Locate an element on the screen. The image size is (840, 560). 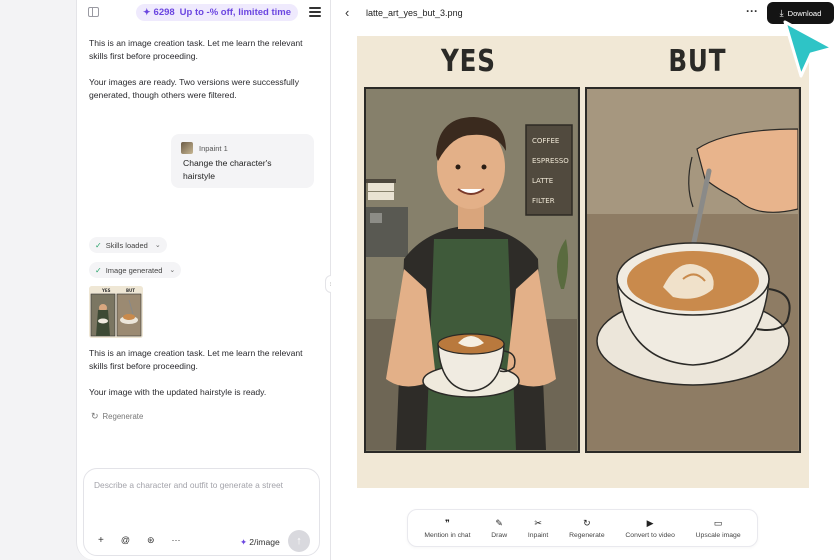
plus-icon: + is located at coordinates (101, 540).